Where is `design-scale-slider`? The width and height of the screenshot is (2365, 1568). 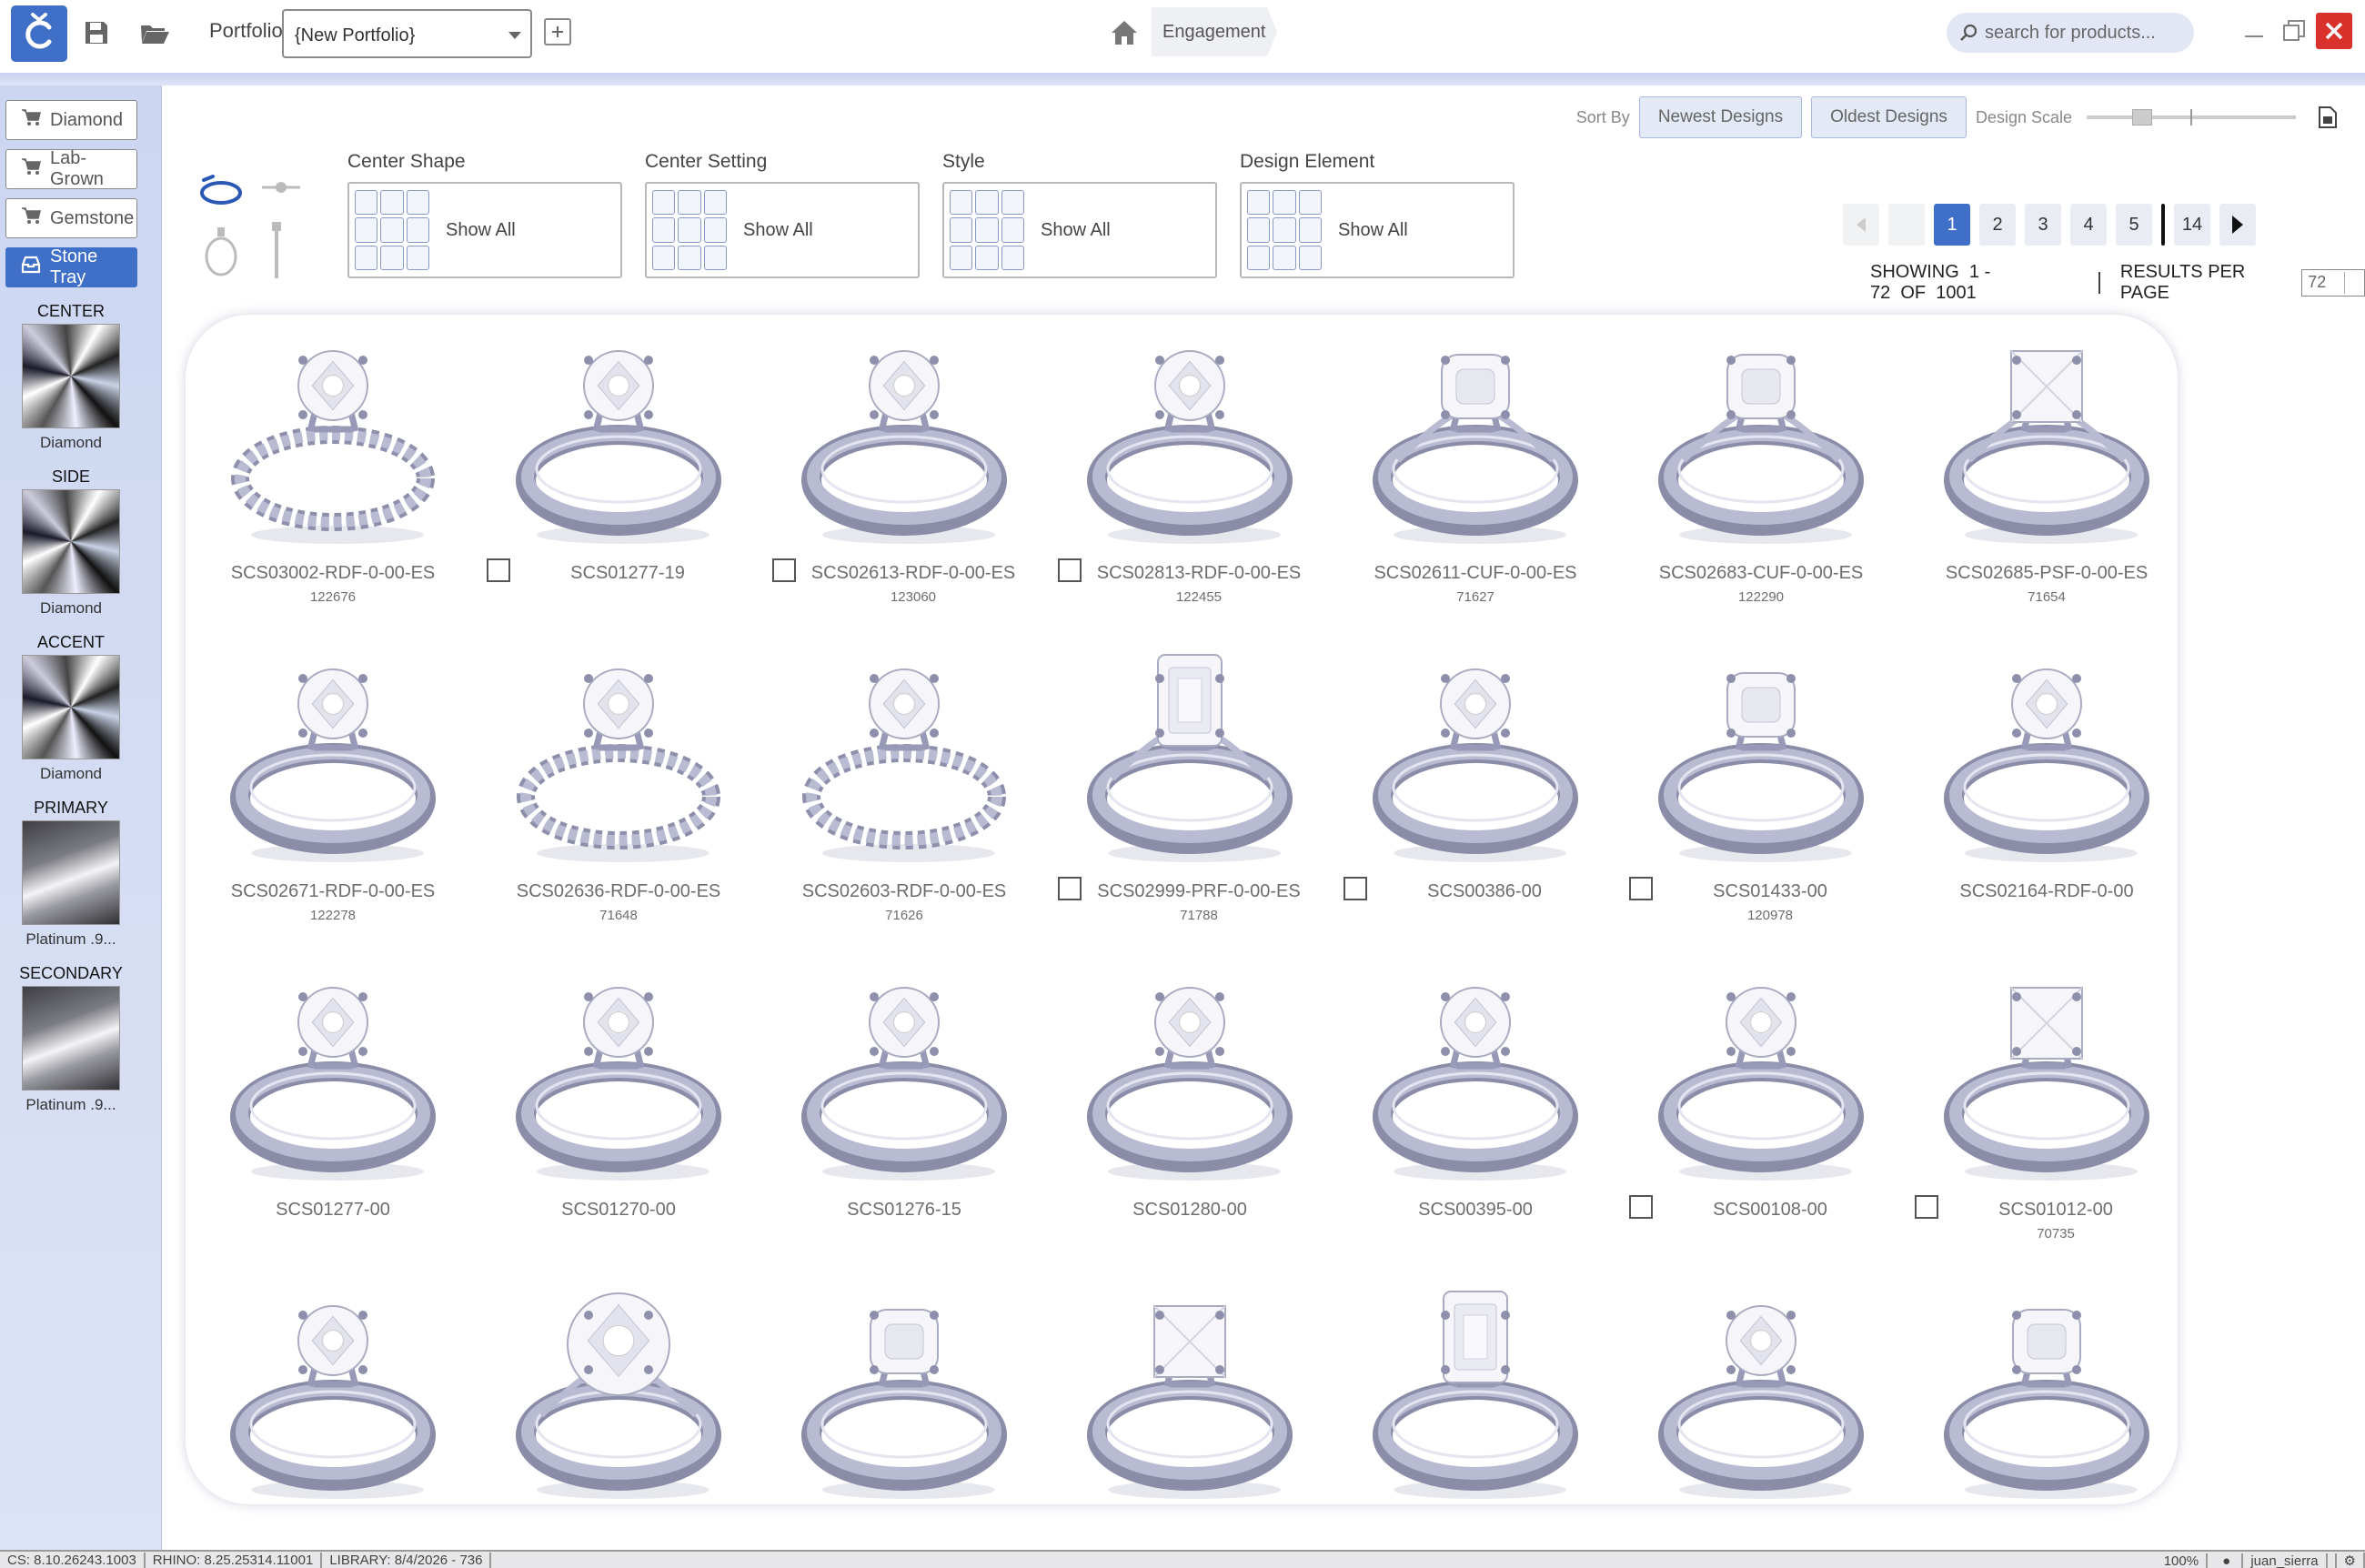
design-scale-slider is located at coordinates (2191, 117).